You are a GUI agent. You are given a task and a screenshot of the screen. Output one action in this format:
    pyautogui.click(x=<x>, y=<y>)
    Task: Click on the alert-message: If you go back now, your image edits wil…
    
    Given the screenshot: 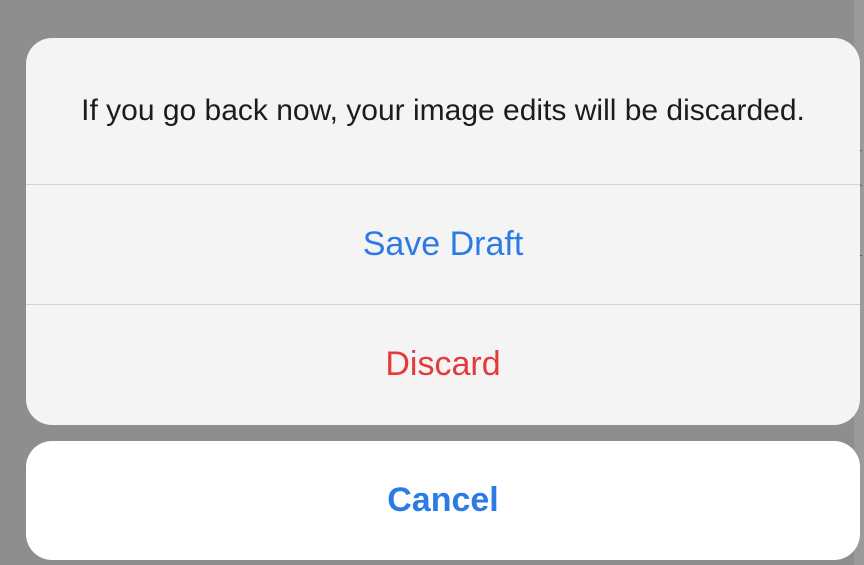 What is the action you would take?
    pyautogui.click(x=443, y=110)
    